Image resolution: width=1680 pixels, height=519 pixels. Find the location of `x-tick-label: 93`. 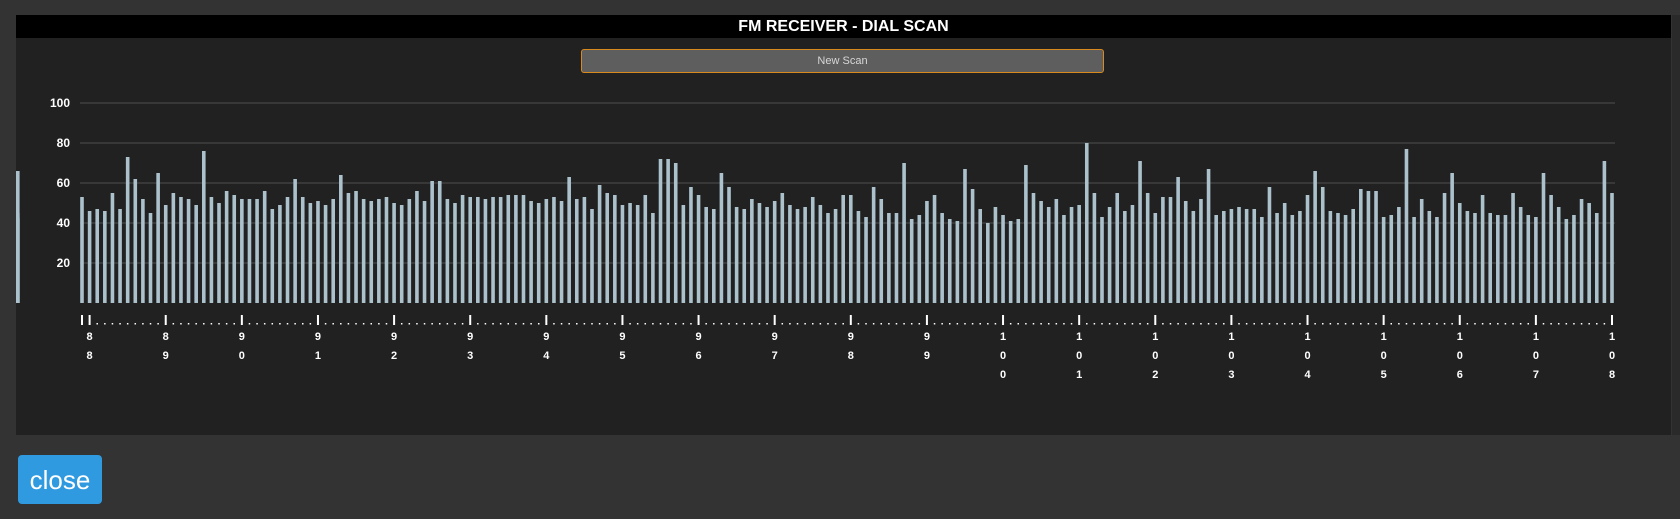

x-tick-label: 93 is located at coordinates (470, 346).